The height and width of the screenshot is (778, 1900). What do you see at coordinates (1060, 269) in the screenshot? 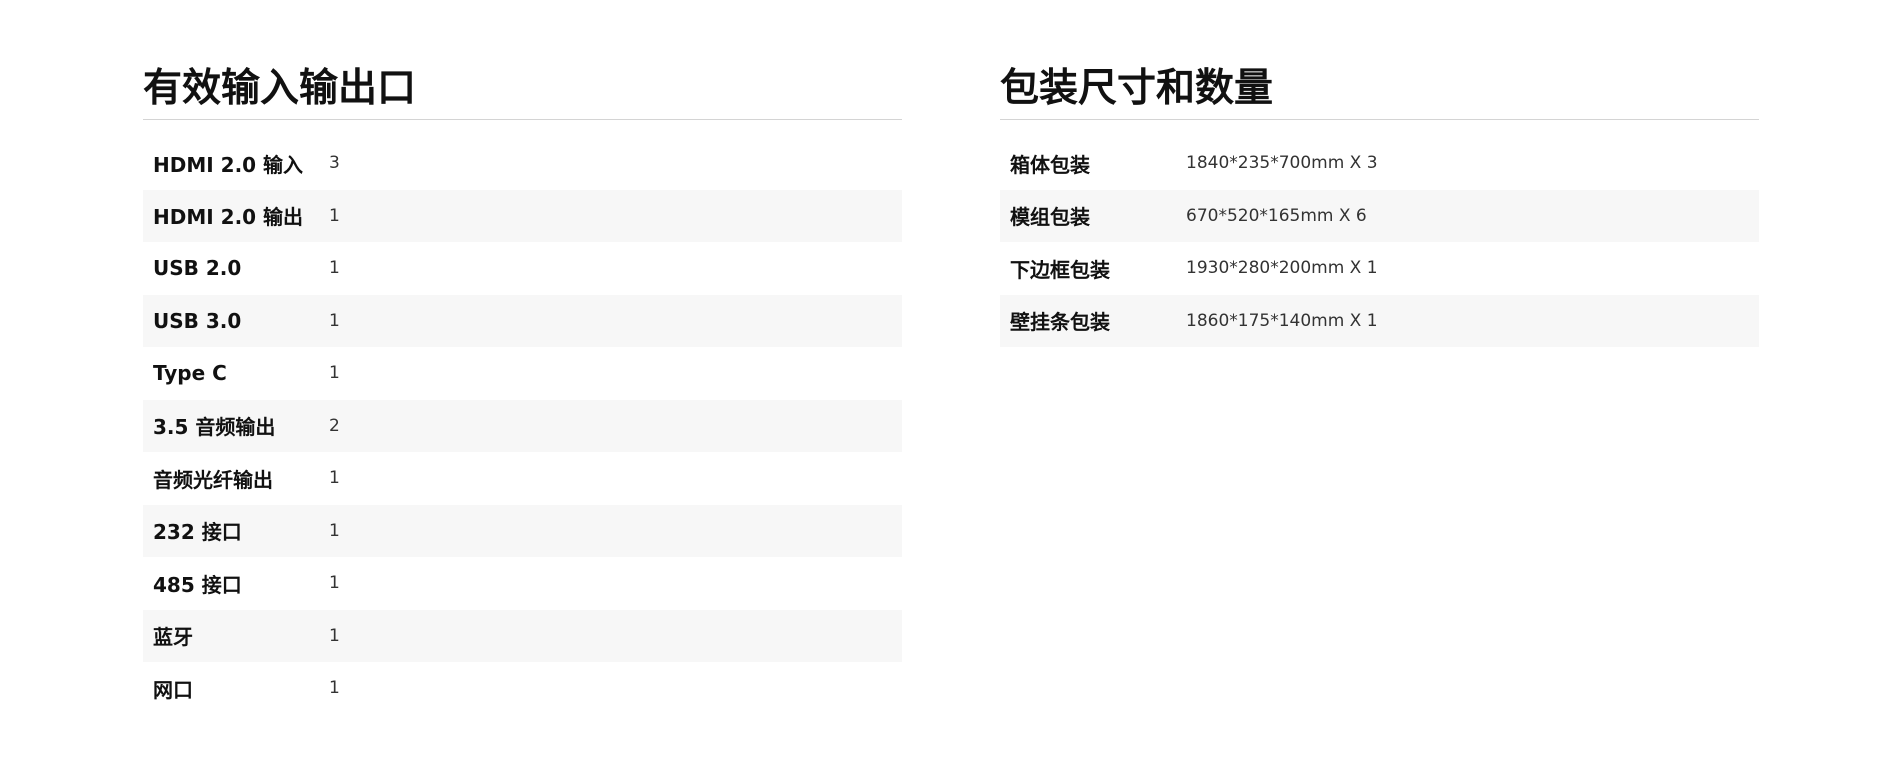
I see `spec-label: 下边框包装` at bounding box center [1060, 269].